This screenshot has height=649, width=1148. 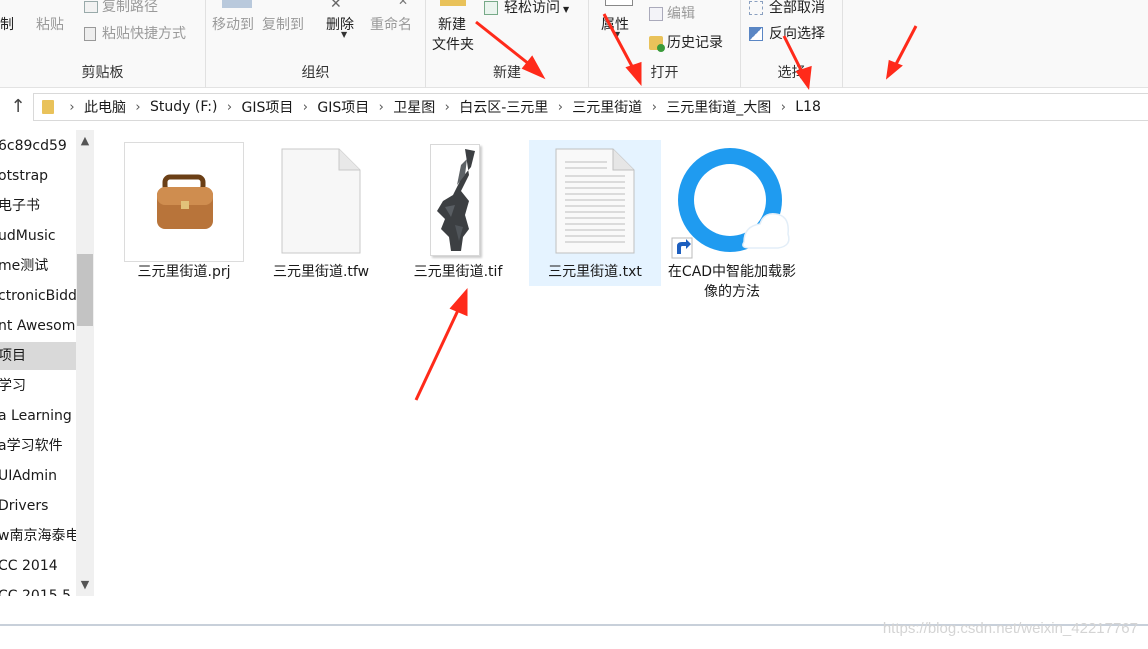 What do you see at coordinates (184, 202) in the screenshot?
I see `briefcase-icon` at bounding box center [184, 202].